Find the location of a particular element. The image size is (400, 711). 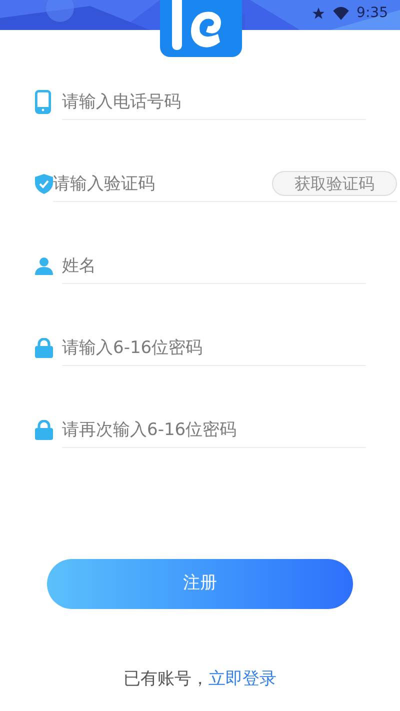

wifi-icon is located at coordinates (340, 13).